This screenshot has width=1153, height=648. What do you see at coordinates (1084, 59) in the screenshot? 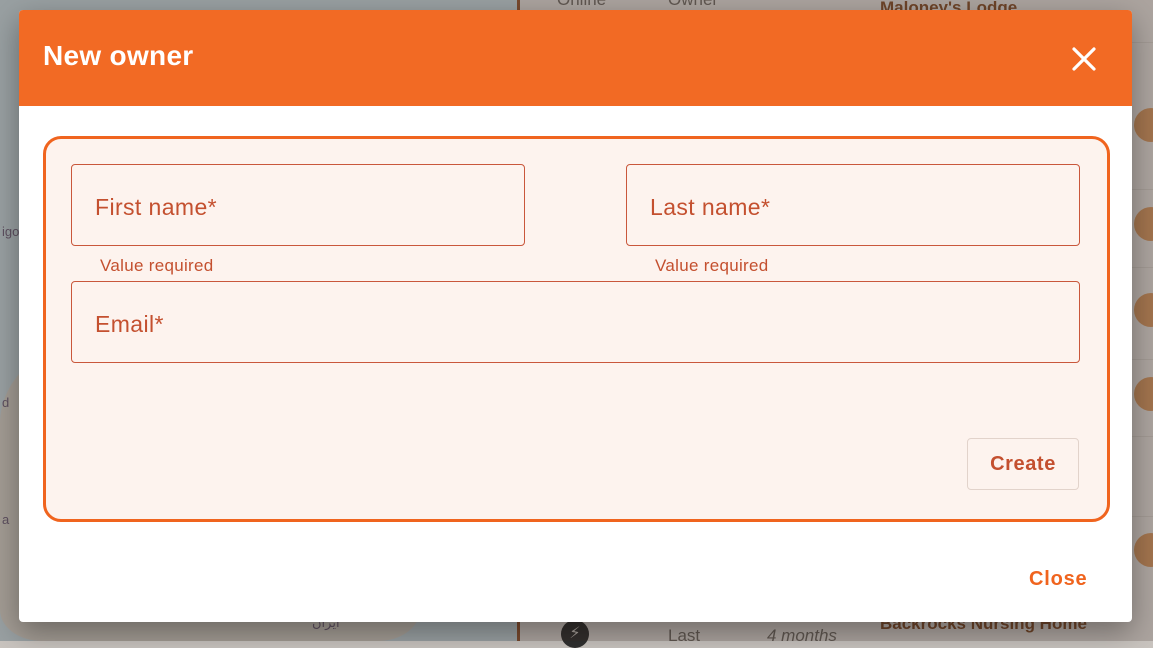
I see `close-icon` at bounding box center [1084, 59].